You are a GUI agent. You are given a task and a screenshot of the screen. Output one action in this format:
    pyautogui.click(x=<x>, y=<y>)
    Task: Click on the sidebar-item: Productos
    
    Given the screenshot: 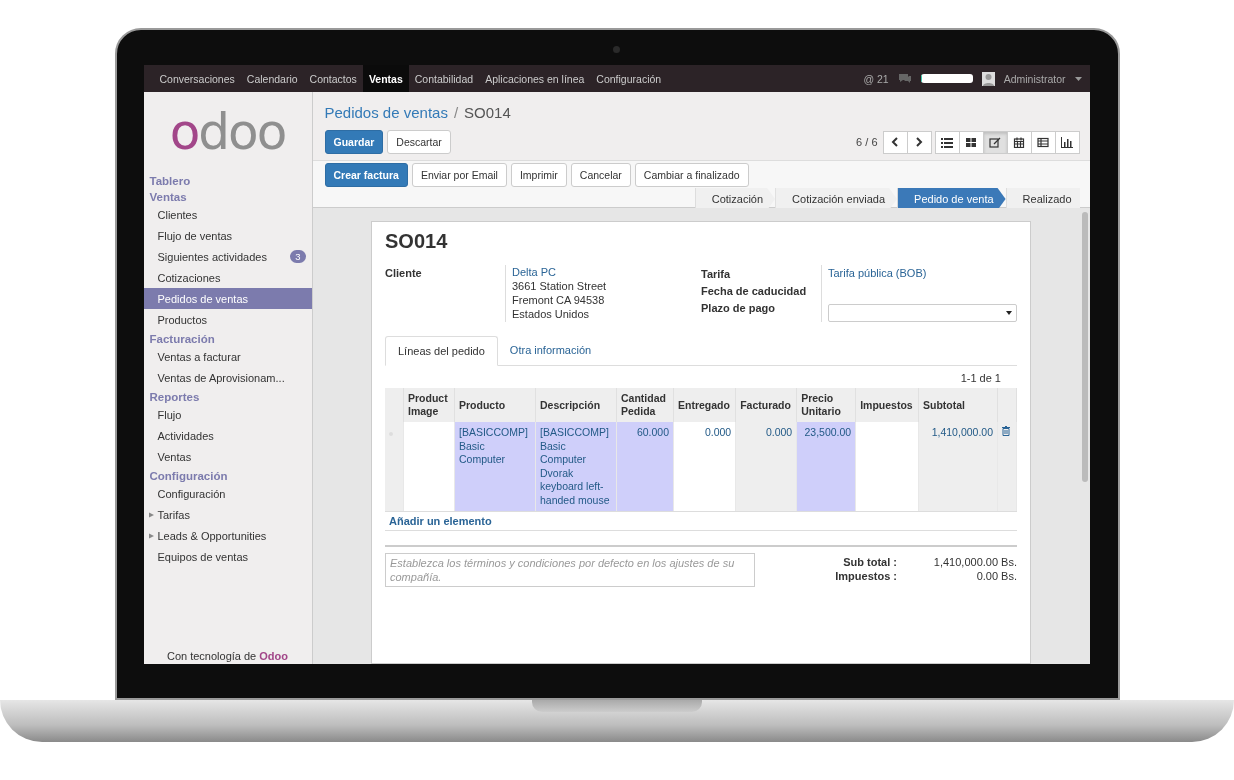 What is the action you would take?
    pyautogui.click(x=227, y=319)
    